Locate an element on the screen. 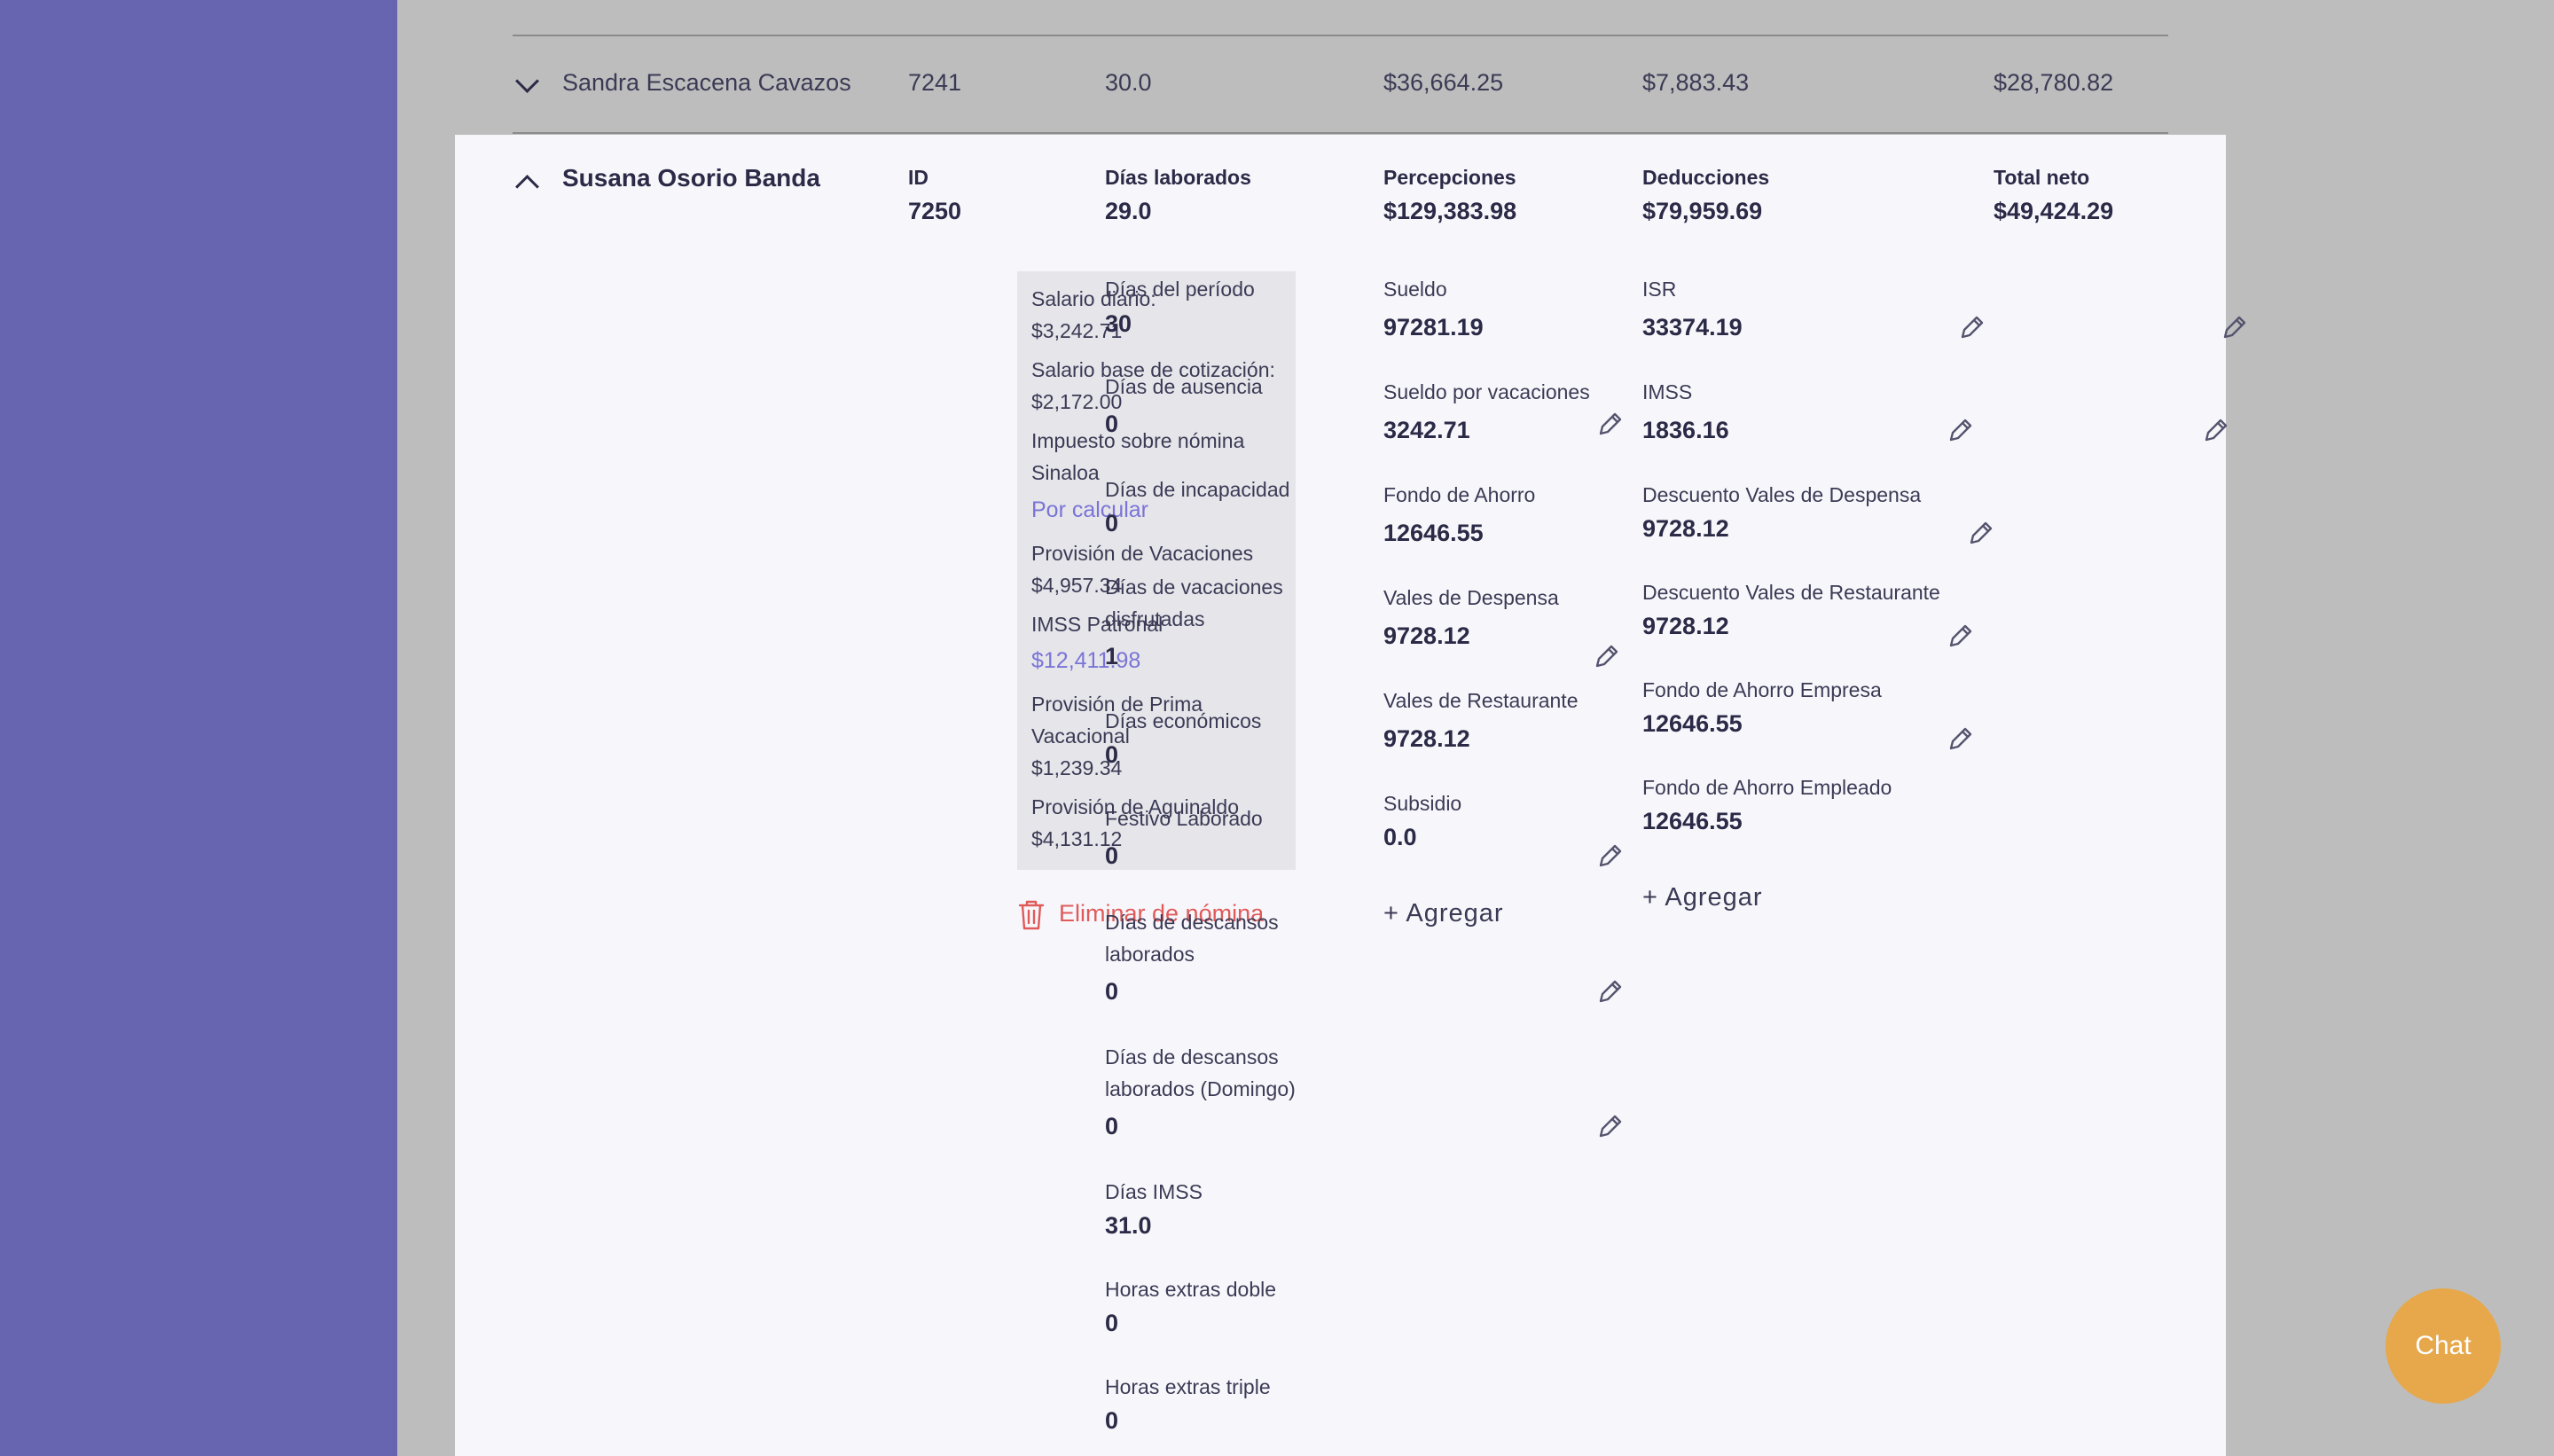 Image resolution: width=2554 pixels, height=1456 pixels. sueldo-vacaciones-label: Sueldo por vacaciones is located at coordinates (1486, 391).